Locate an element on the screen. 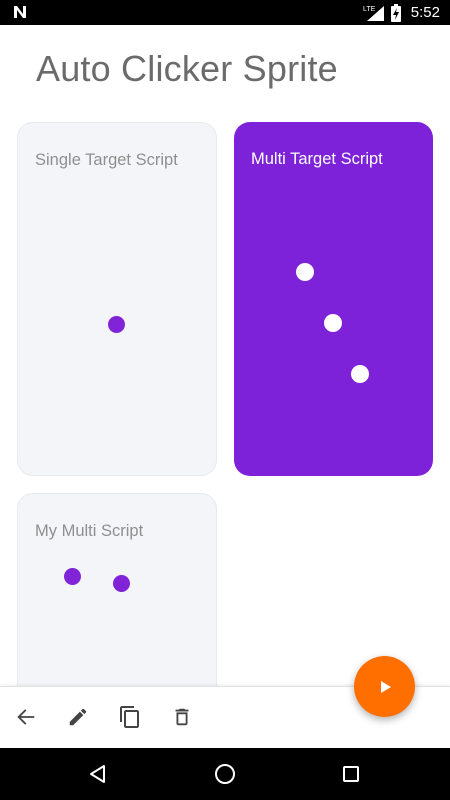 This screenshot has width=450, height=800. battery-charging-icon is located at coordinates (395, 12).